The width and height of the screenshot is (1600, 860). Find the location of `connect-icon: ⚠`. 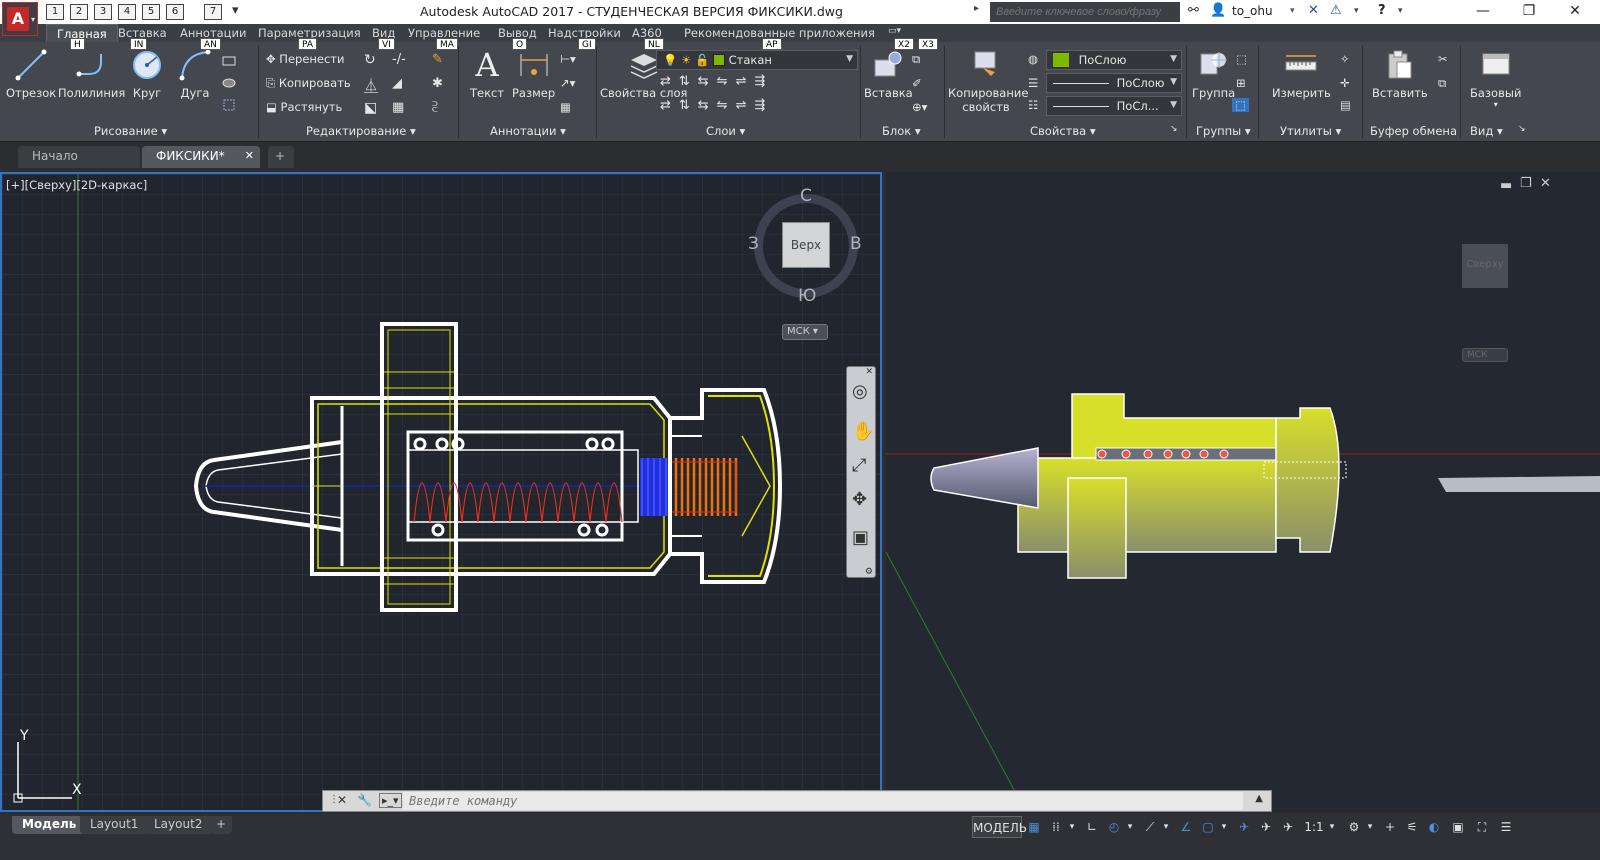

connect-icon: ⚠ is located at coordinates (1336, 10).